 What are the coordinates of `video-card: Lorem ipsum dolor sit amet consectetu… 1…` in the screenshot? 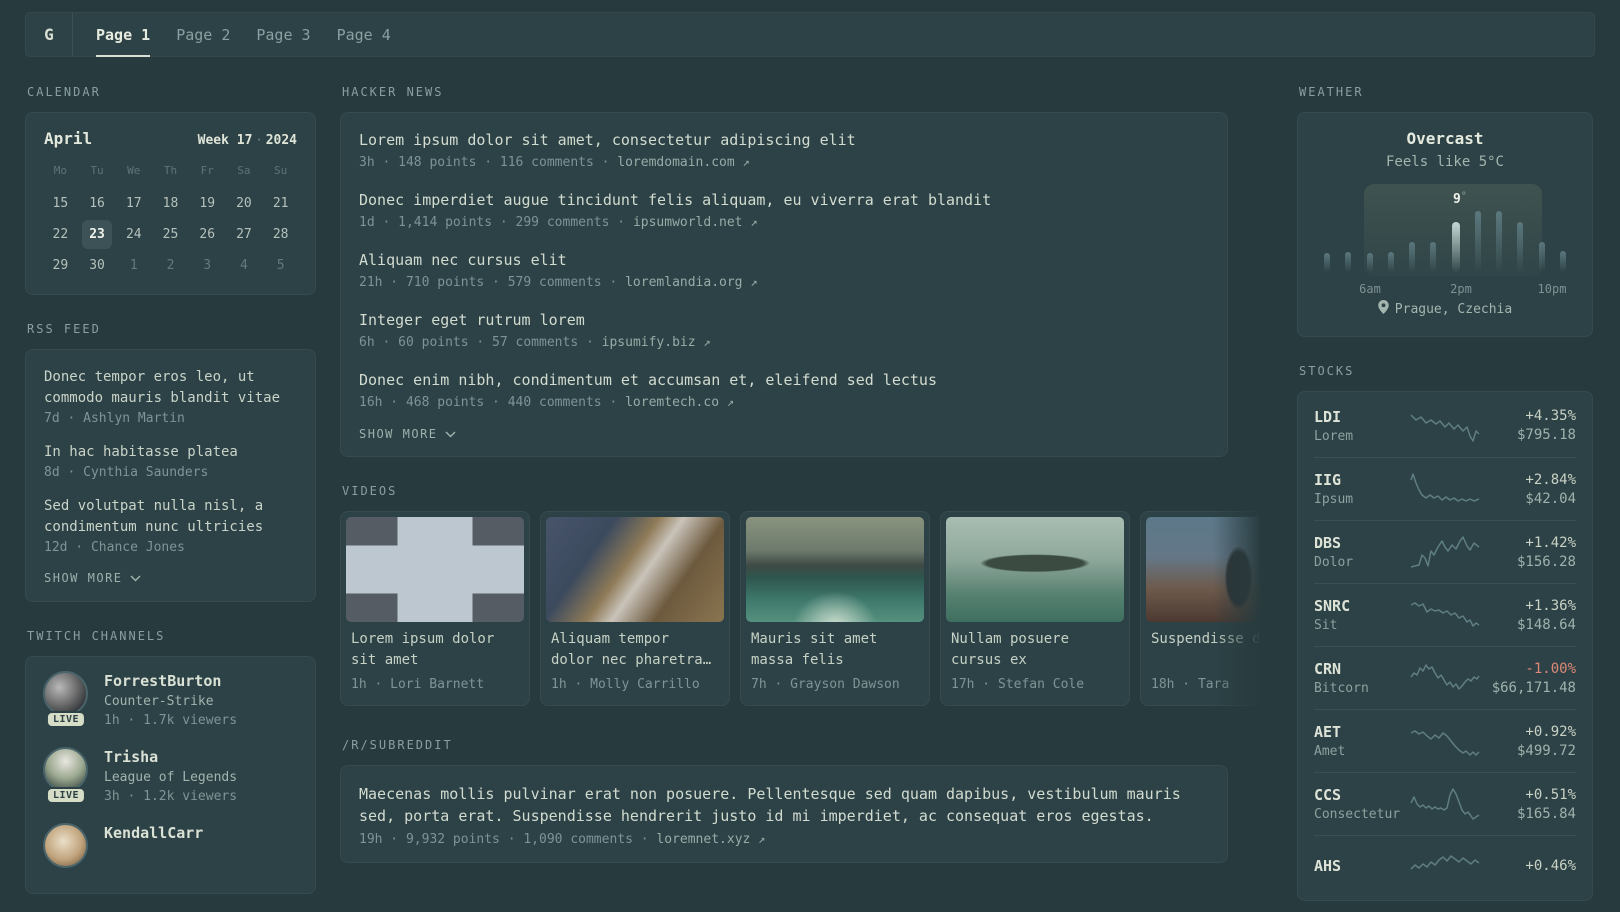 It's located at (435, 608).